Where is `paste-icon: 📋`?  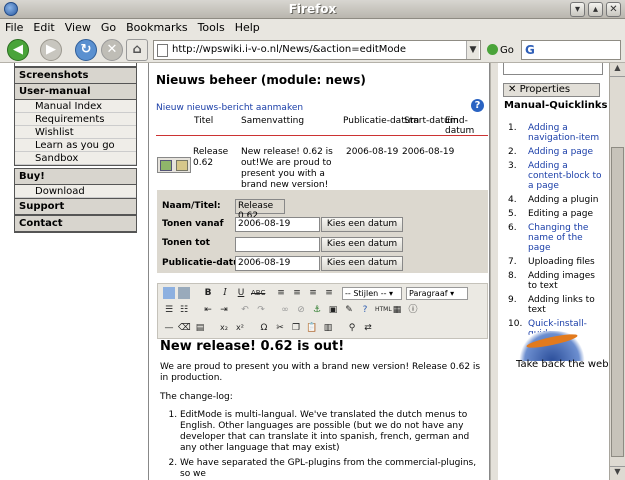
paste-icon: 📋 is located at coordinates (312, 328).